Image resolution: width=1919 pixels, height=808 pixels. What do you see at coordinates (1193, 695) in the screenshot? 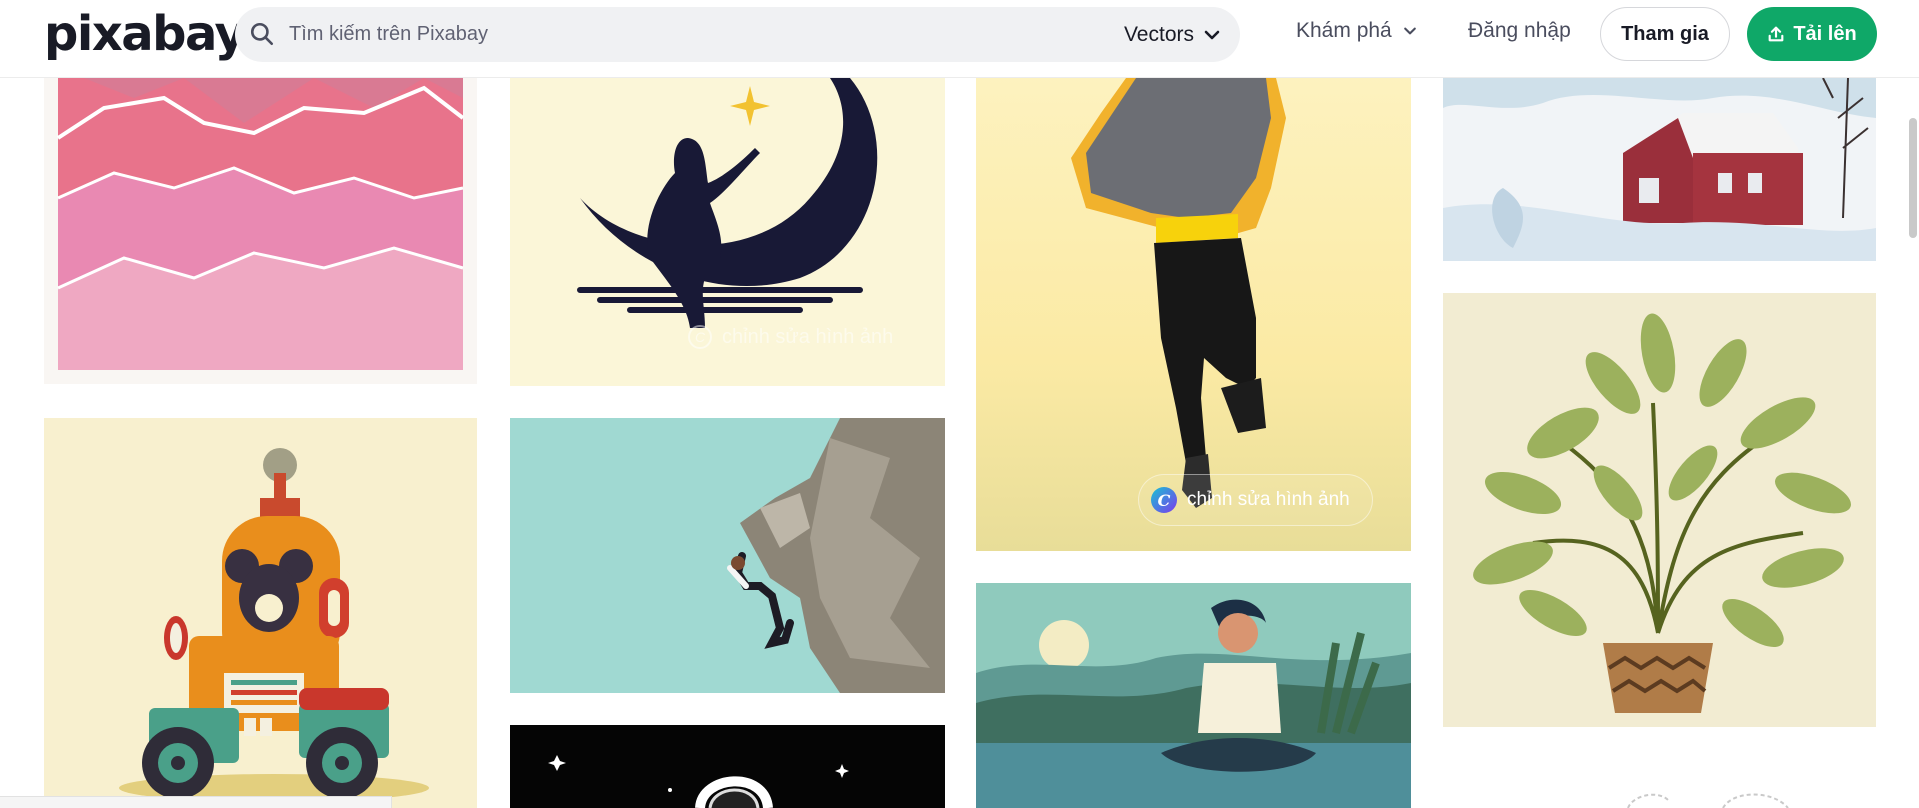
I see `image-meditating-man` at bounding box center [1193, 695].